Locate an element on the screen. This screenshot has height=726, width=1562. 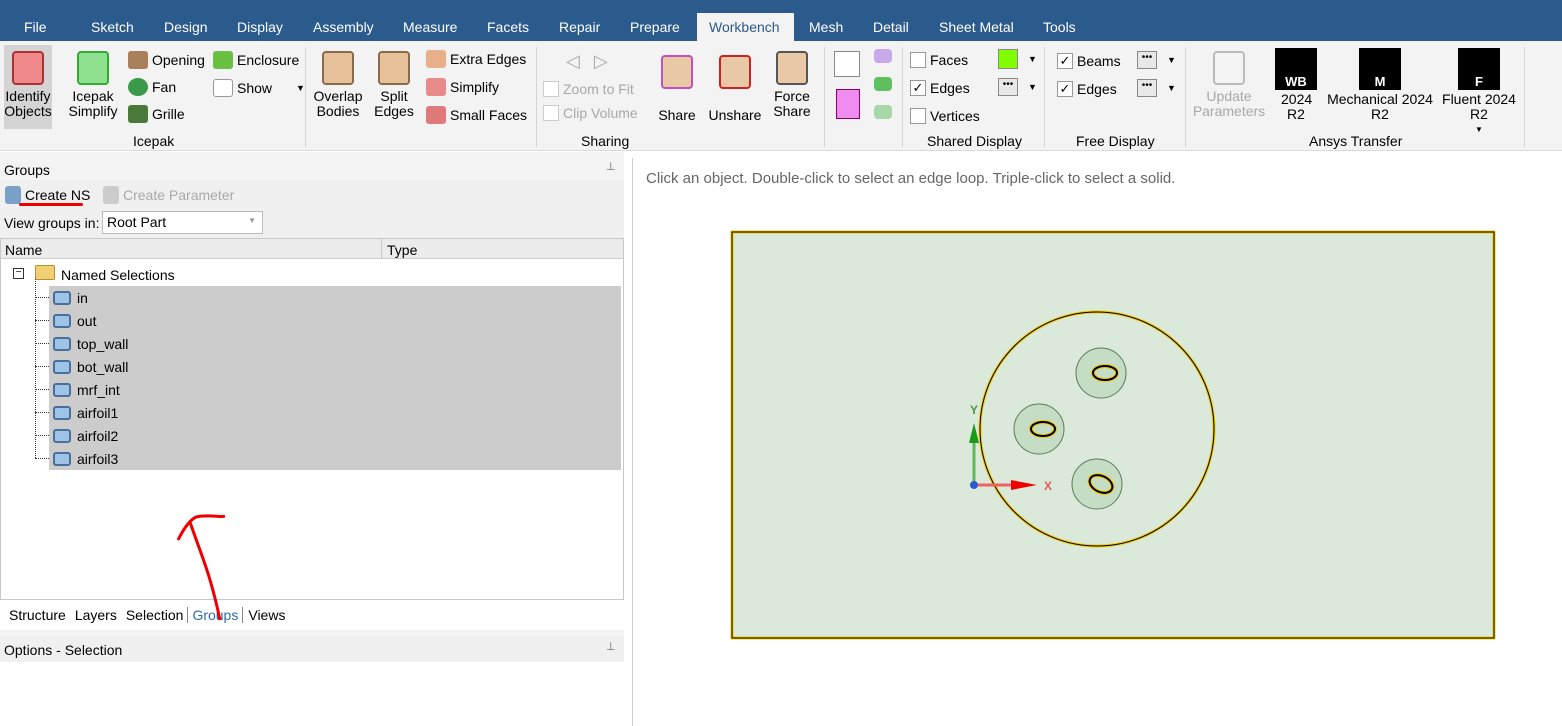
small-faces-button: Small Faces is located at coordinates (476, 115).